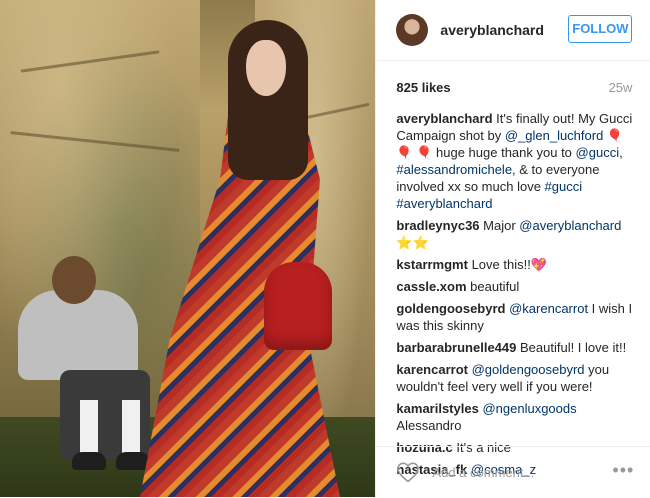 Image resolution: width=650 pixels, height=498 pixels. I want to click on more-options-icon: •••, so click(624, 470).